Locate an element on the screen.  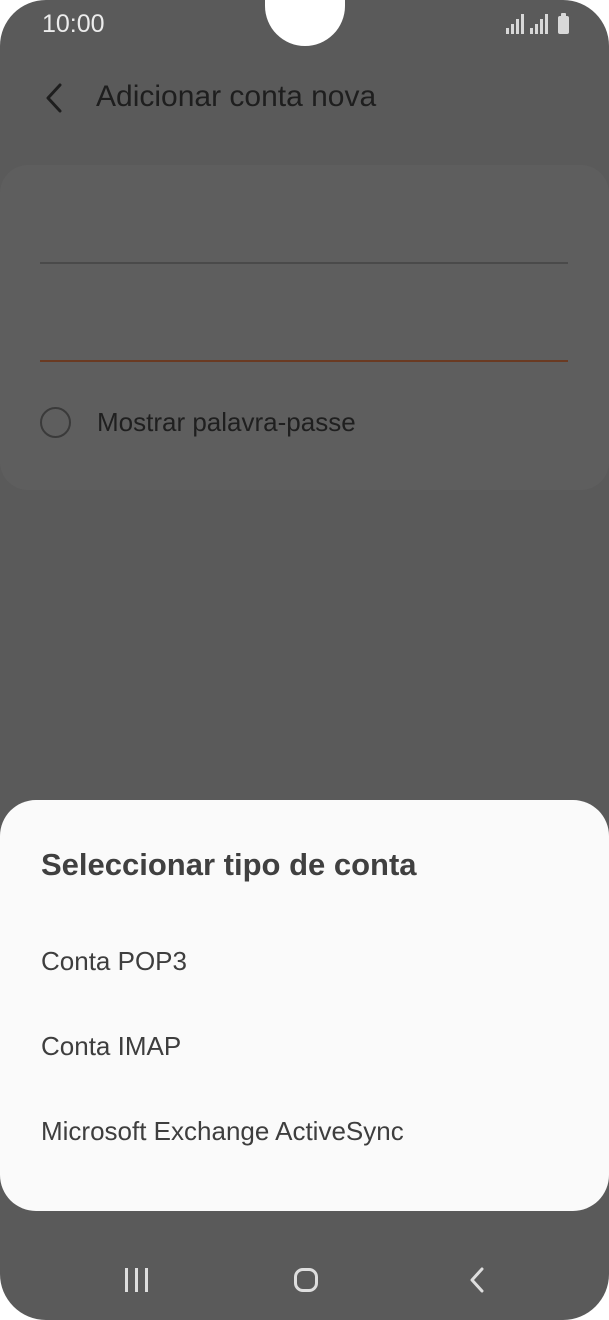
page-title: Adicionar conta nova is located at coordinates (236, 96).